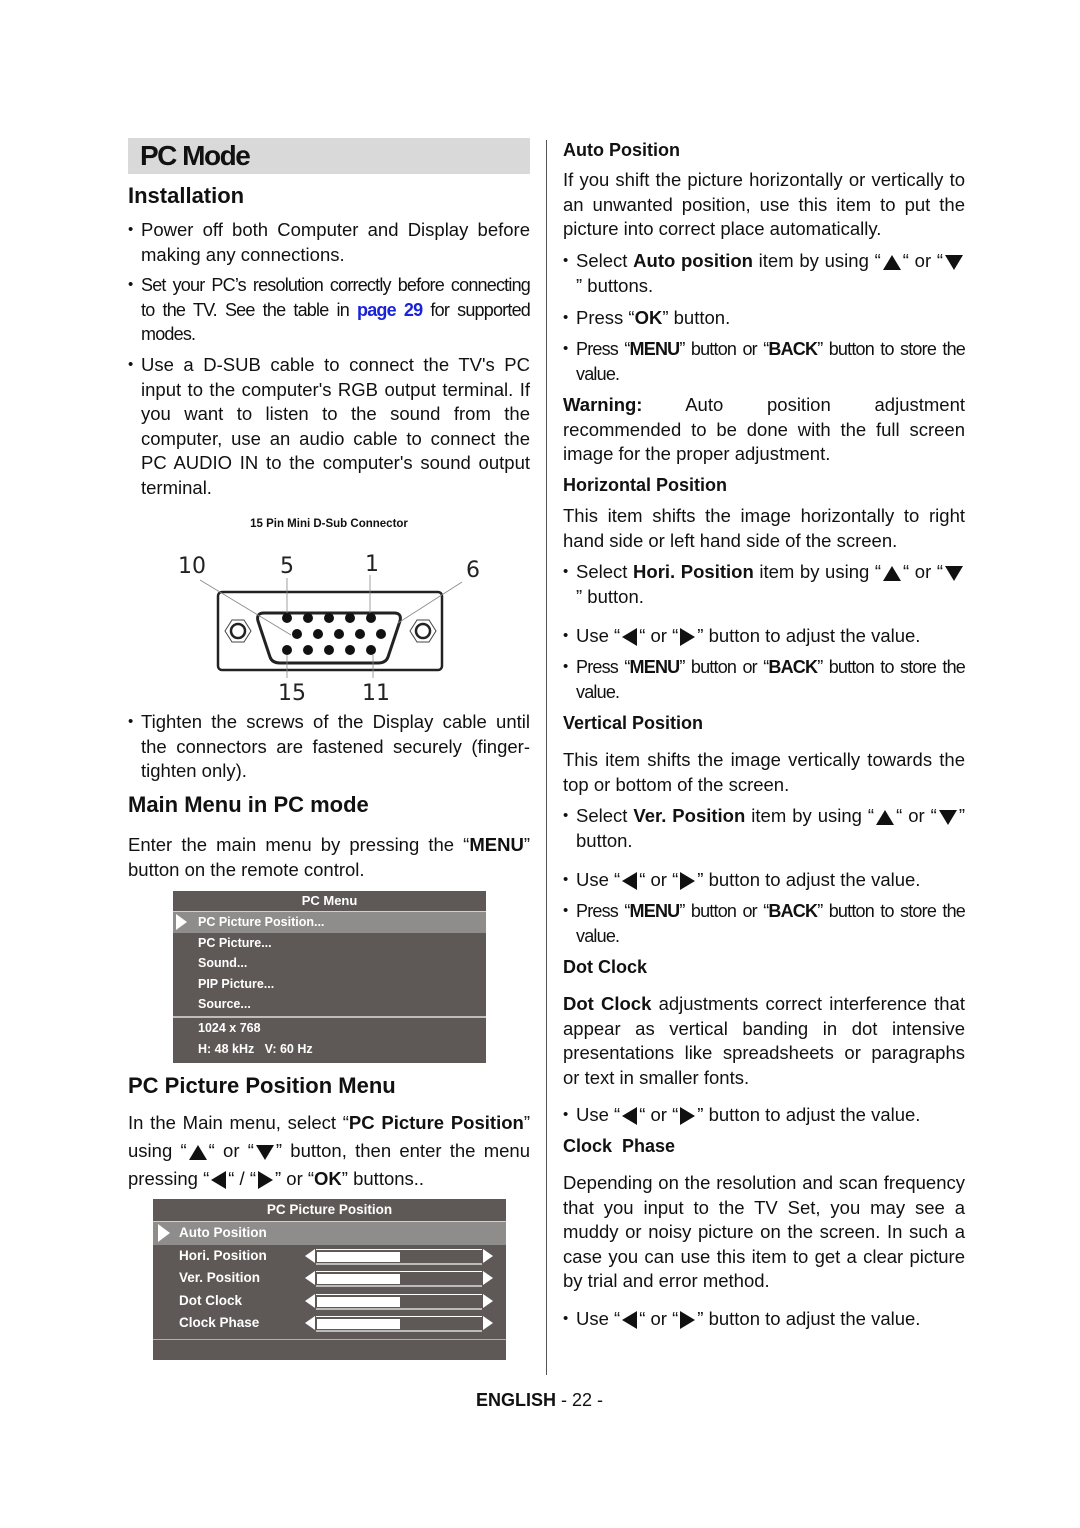 Image resolution: width=1080 pixels, height=1528 pixels. I want to click on connector-caption: 15 Pin Mini D-Sub Connector, so click(329, 524).